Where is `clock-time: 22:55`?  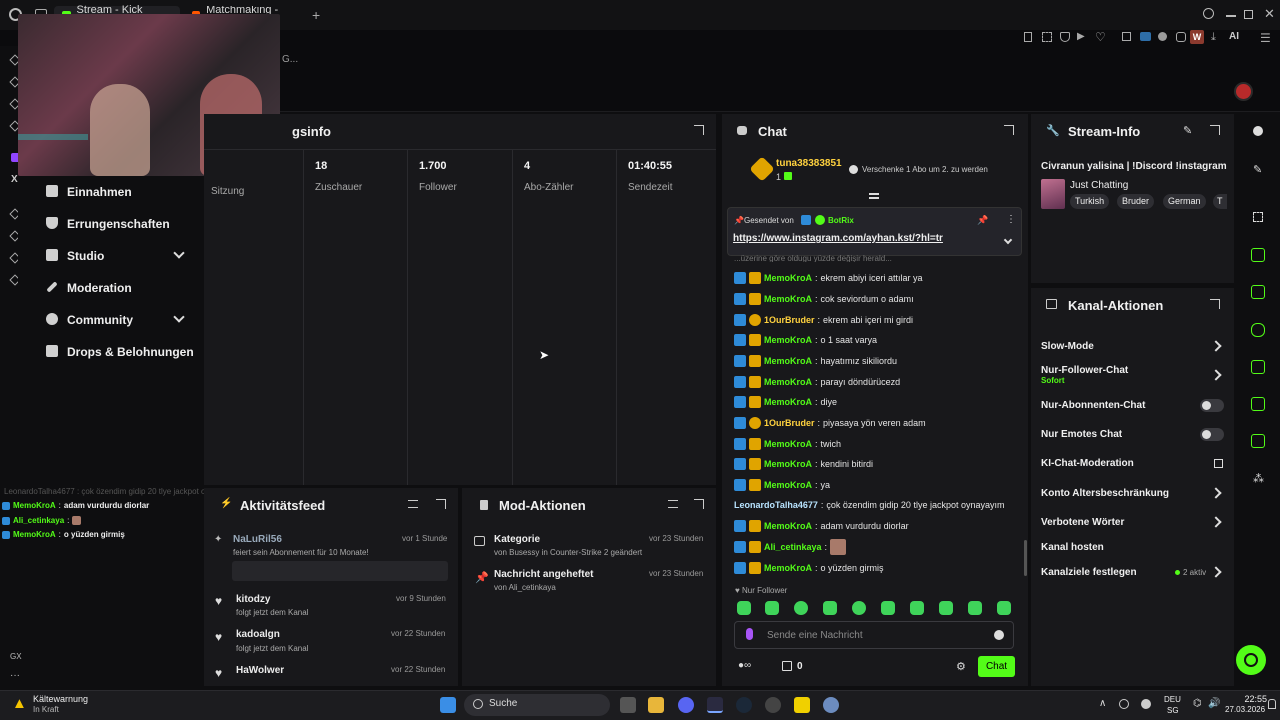 clock-time: 22:55 is located at coordinates (1249, 699).